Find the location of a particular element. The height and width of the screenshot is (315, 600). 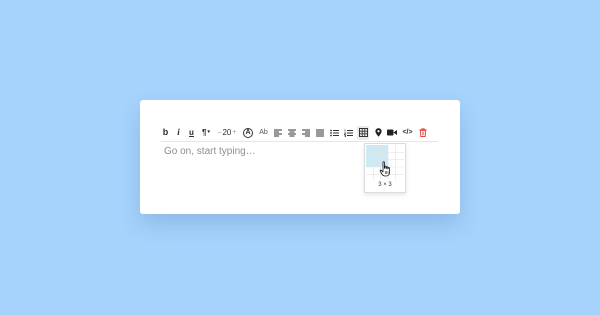

code-icon: </> is located at coordinates (407, 132).